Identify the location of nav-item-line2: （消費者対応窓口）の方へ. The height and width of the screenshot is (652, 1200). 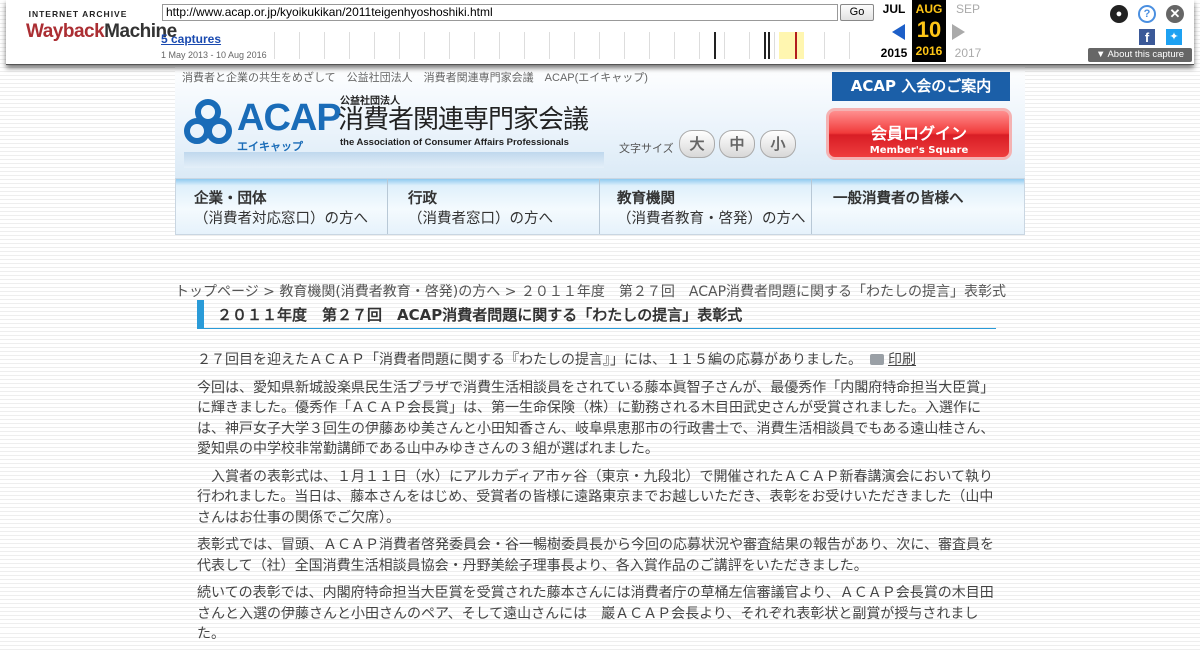
(281, 219).